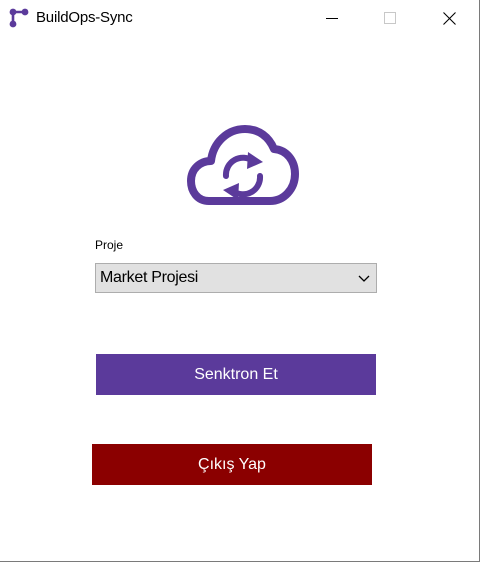 This screenshot has height=563, width=481. I want to click on chevron-down-icon, so click(364, 278).